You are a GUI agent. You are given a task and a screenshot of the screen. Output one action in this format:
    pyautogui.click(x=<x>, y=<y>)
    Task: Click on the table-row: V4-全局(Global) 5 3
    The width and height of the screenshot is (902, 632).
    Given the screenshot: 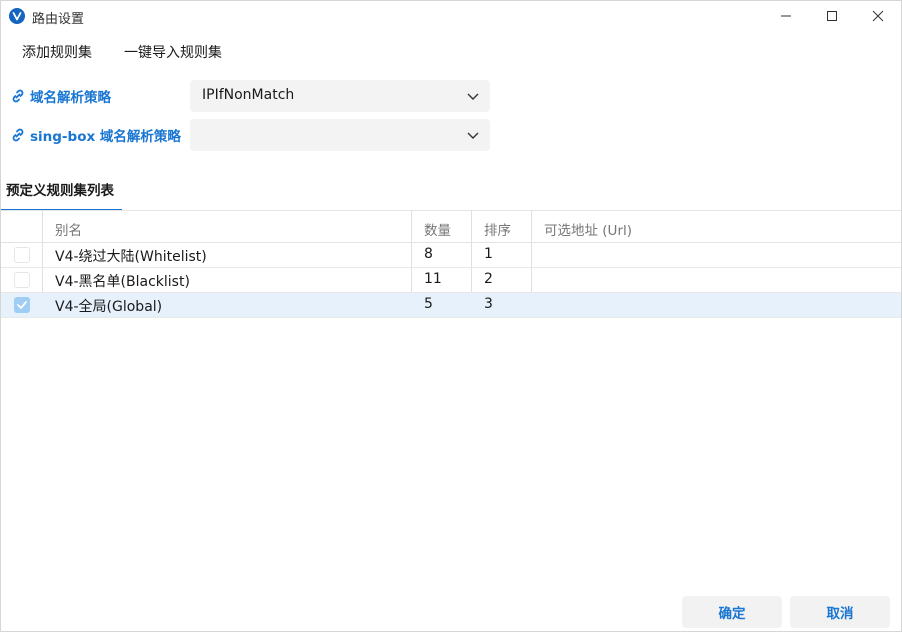 What is the action you would take?
    pyautogui.click(x=451, y=305)
    